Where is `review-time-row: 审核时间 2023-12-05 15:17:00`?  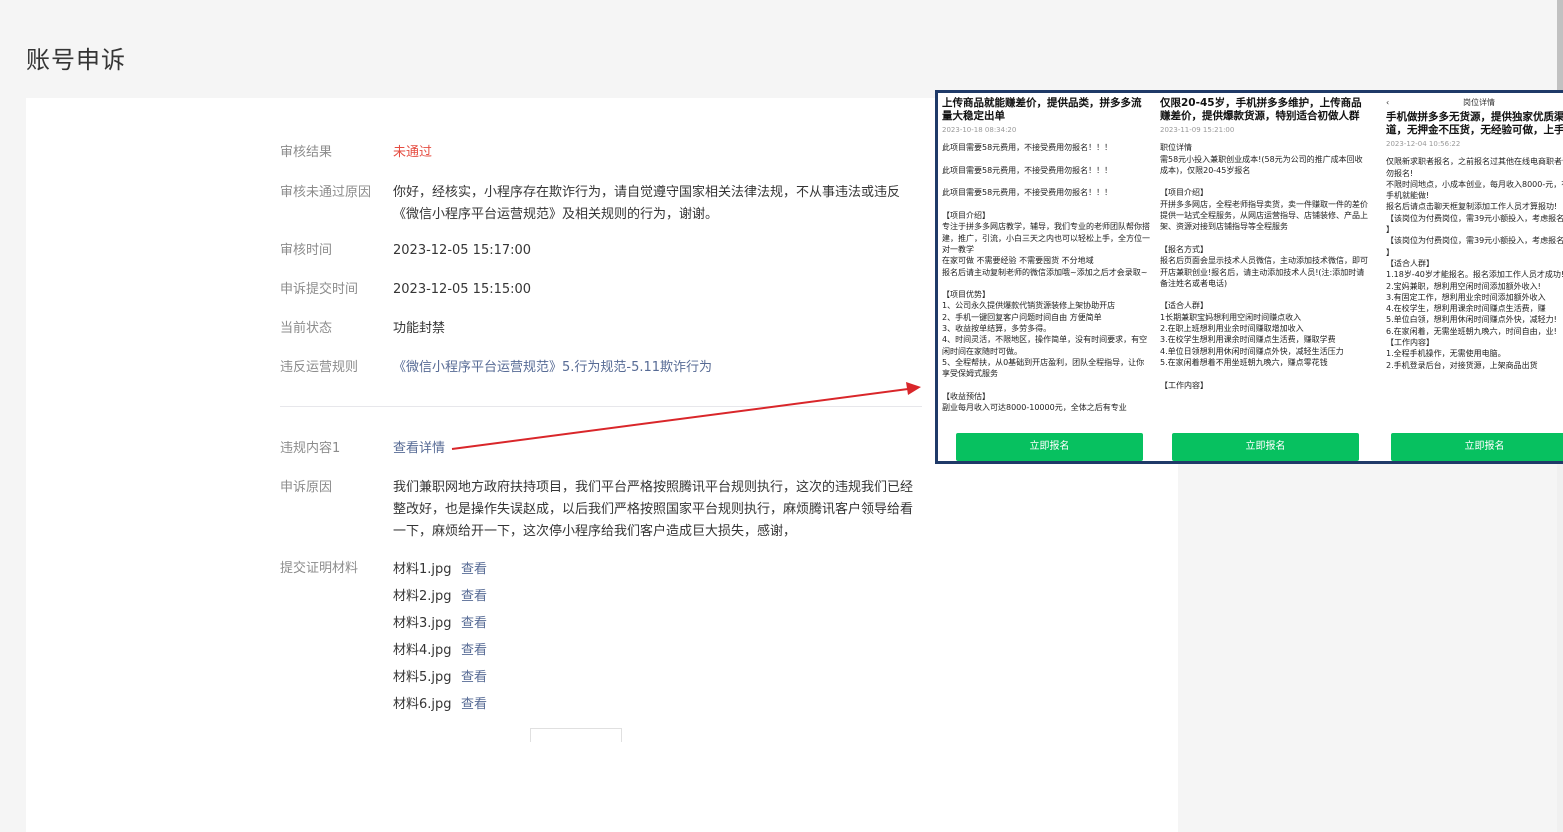 review-time-row: 审核时间 2023-12-05 15:17:00 is located at coordinates (601, 251).